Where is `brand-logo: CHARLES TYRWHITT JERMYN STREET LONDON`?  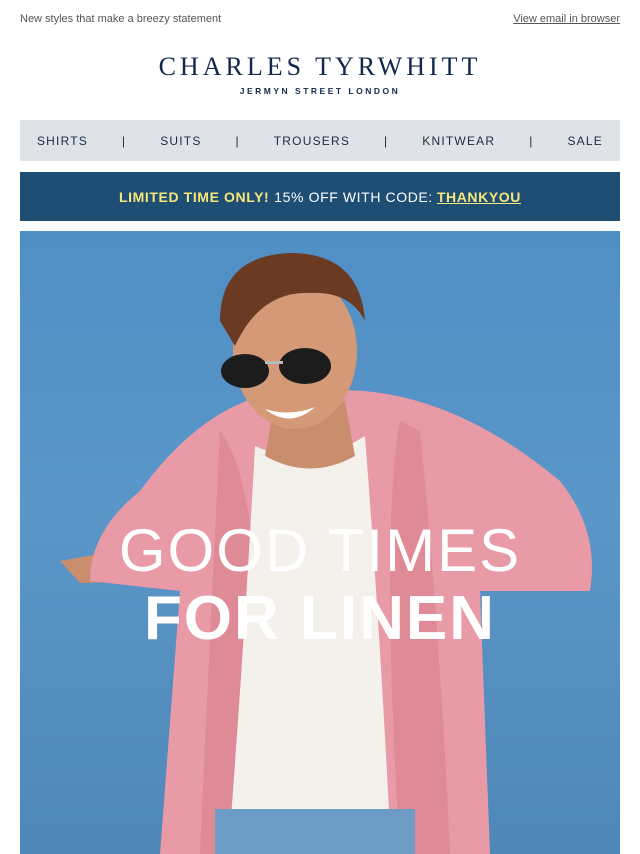
brand-logo: CHARLES TYRWHITT JERMYN STREET LONDON is located at coordinates (320, 74).